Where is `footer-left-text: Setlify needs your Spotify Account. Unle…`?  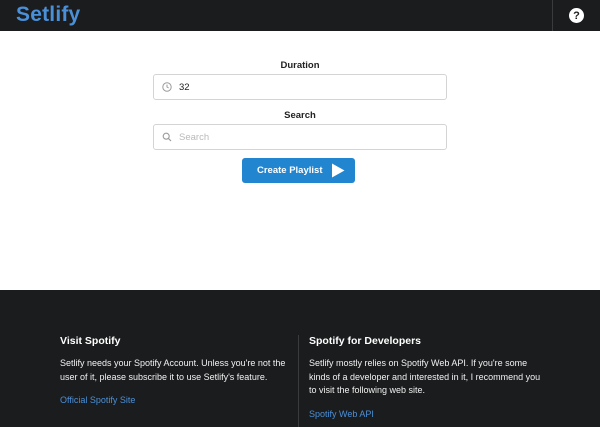 footer-left-text: Setlify needs your Spotify Account. Unle… is located at coordinates (173, 370).